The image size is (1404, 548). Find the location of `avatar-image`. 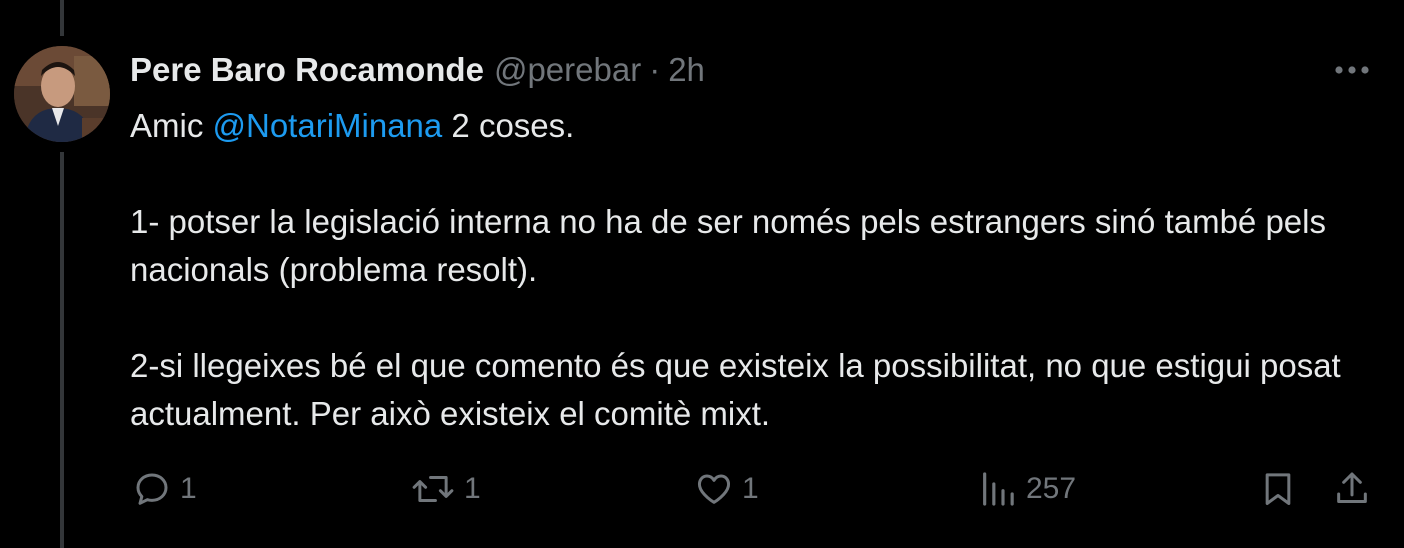

avatar-image is located at coordinates (62, 94).